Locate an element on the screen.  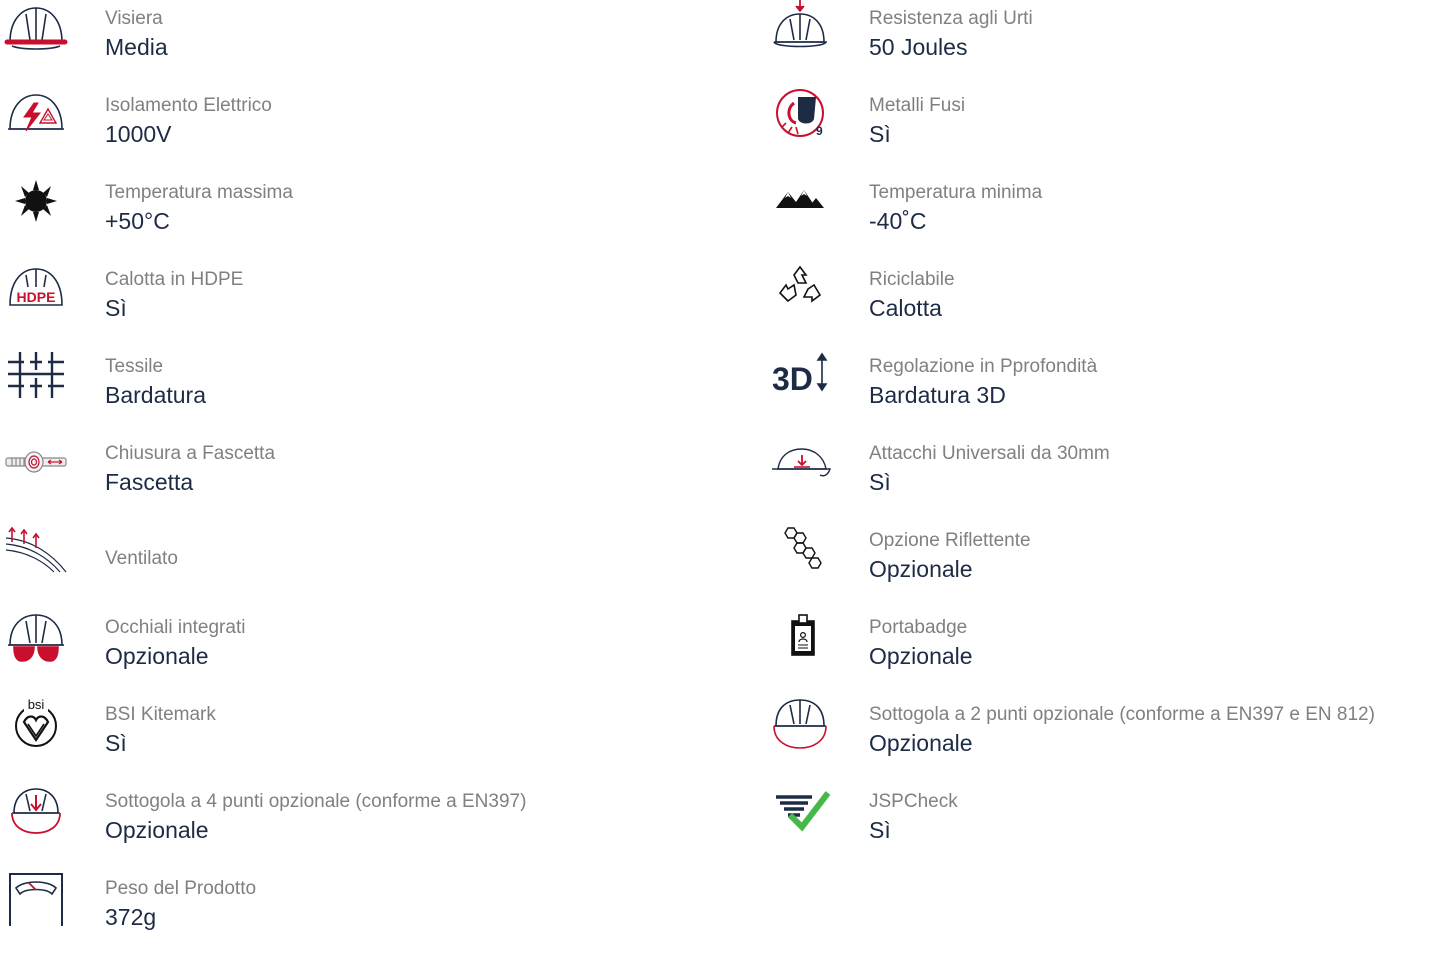
textile-icon is located at coordinates (36, 375).